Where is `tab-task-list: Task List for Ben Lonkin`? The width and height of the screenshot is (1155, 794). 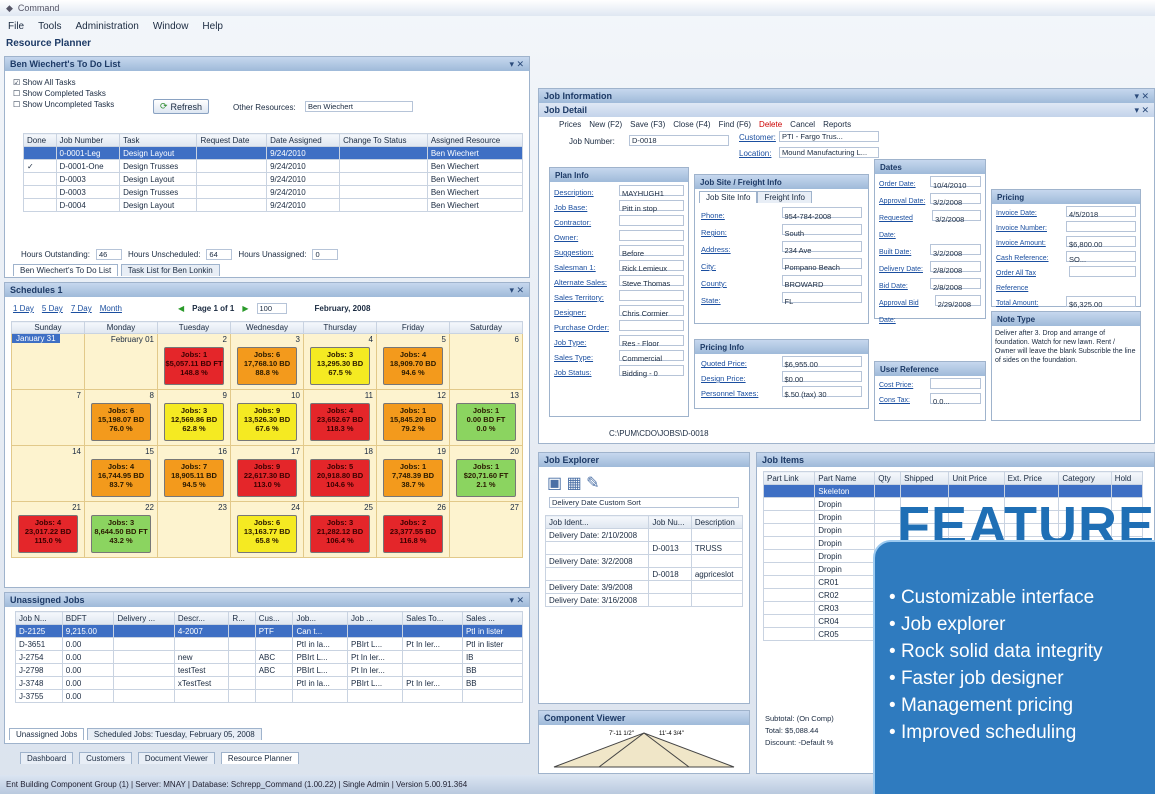
tab-task-list: Task List for Ben Lonkin is located at coordinates (170, 270).